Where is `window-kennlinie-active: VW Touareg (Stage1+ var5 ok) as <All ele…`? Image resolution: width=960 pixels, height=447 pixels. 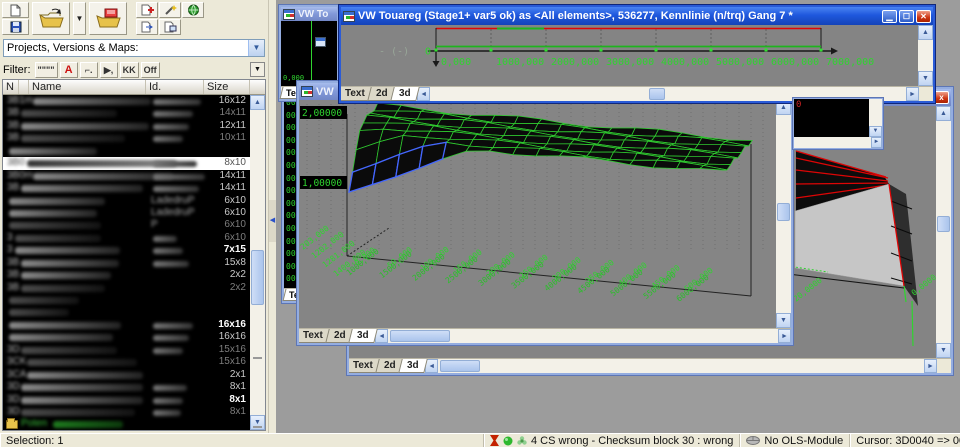
window-kennlinie-active: VW Touareg (Stage1+ var5 ok) as <All ele… is located at coordinates (637, 54).